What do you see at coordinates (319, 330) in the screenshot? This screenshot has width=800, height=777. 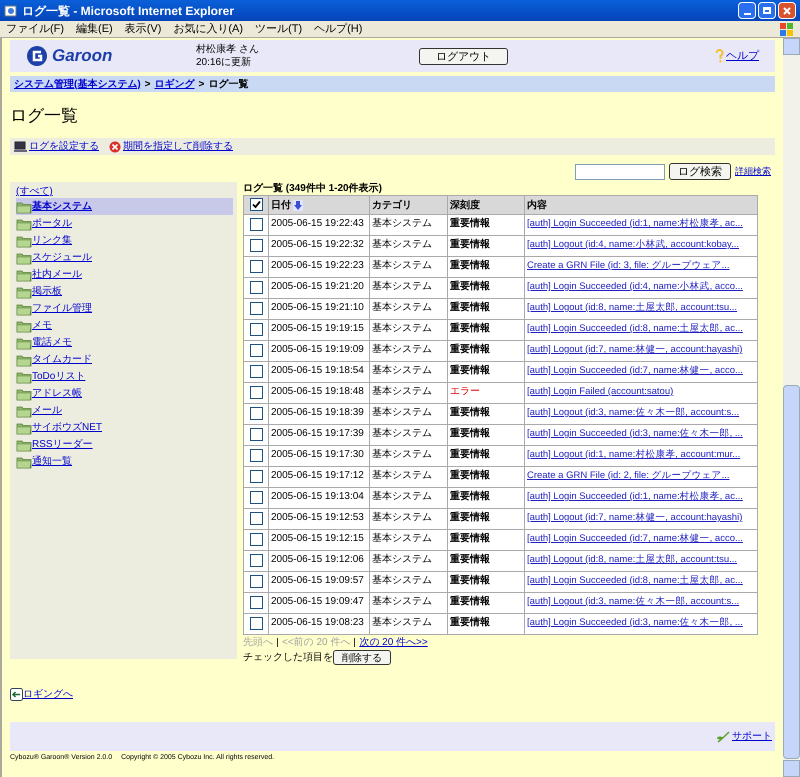 I see `date-cell: 2005-06-15 19:19:15` at bounding box center [319, 330].